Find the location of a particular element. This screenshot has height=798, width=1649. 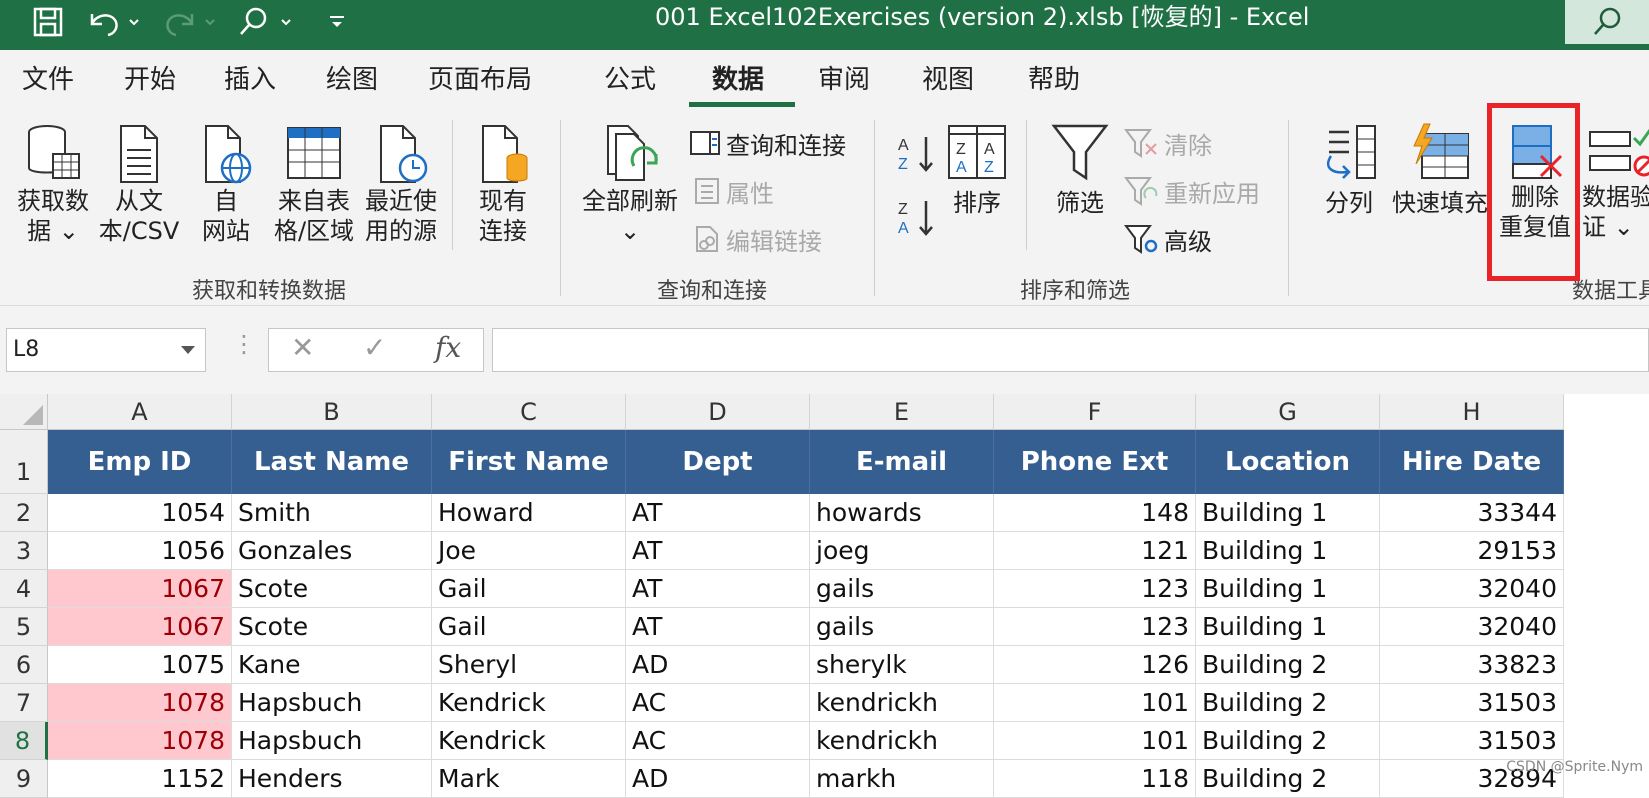

flash-fill-button: 快速填充 is located at coordinates (1440, 170).